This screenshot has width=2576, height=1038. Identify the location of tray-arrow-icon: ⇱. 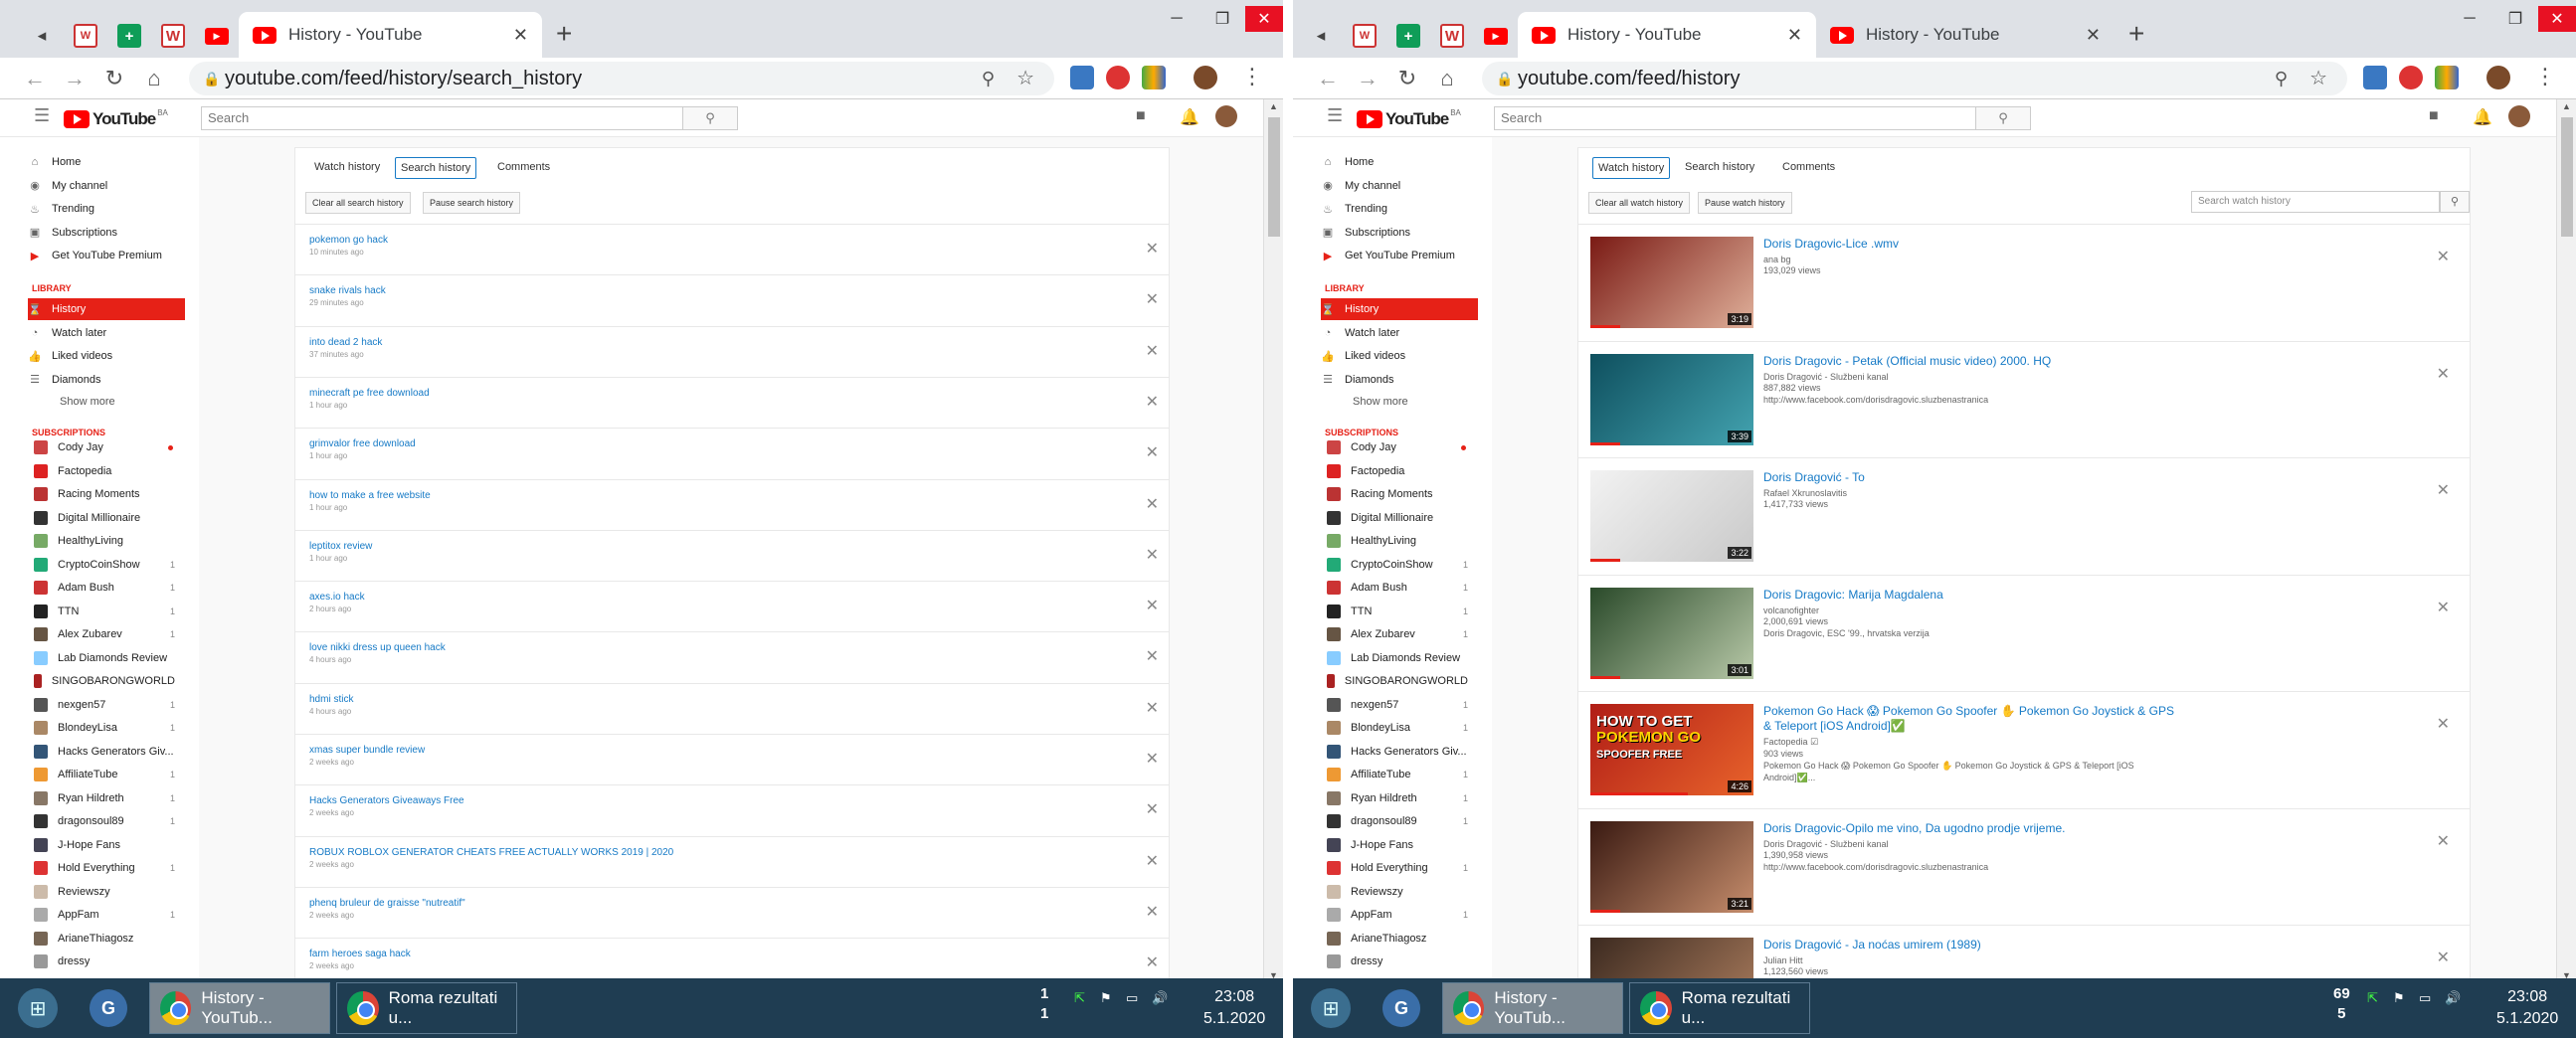
(1079, 998).